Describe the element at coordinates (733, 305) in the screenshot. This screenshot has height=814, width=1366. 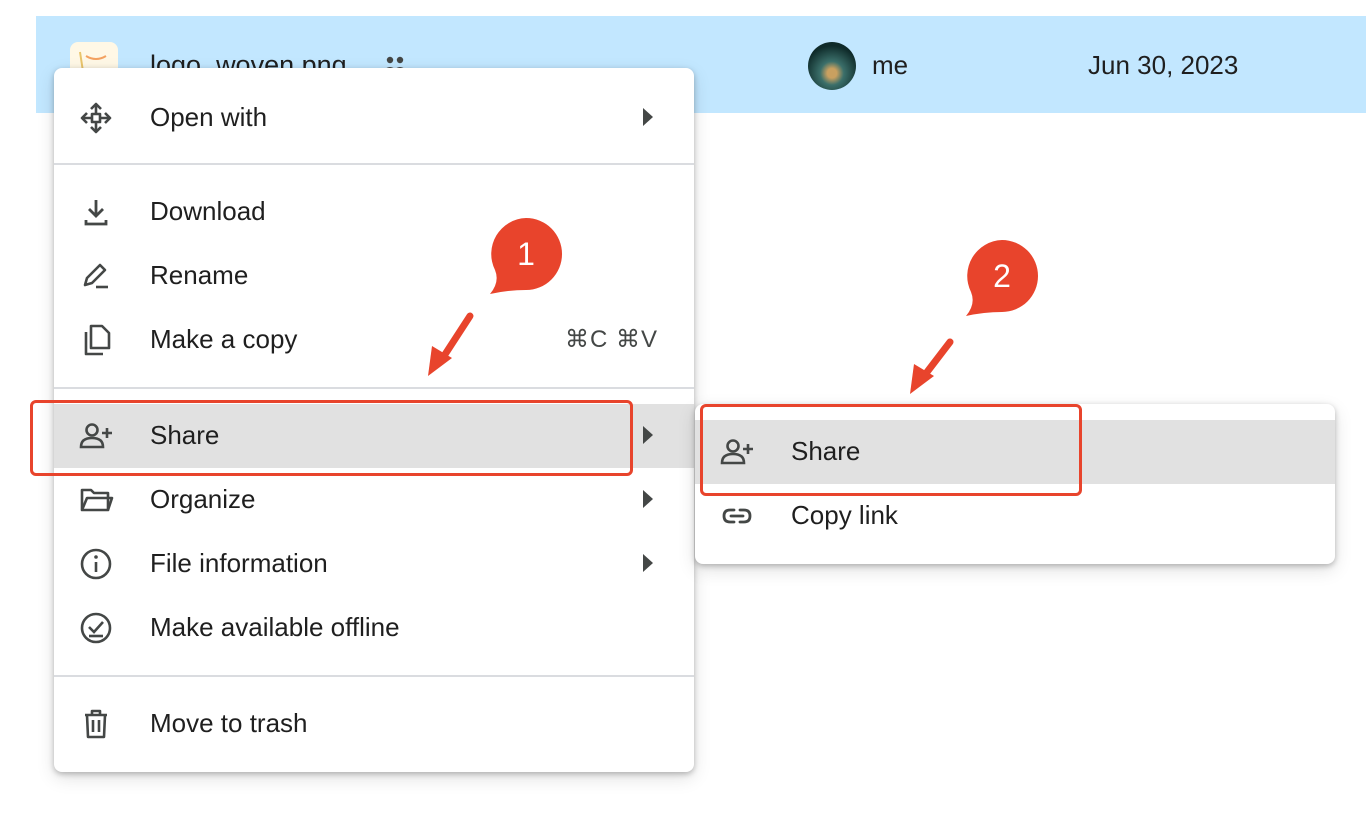
I see `annotation-arrows` at that location.